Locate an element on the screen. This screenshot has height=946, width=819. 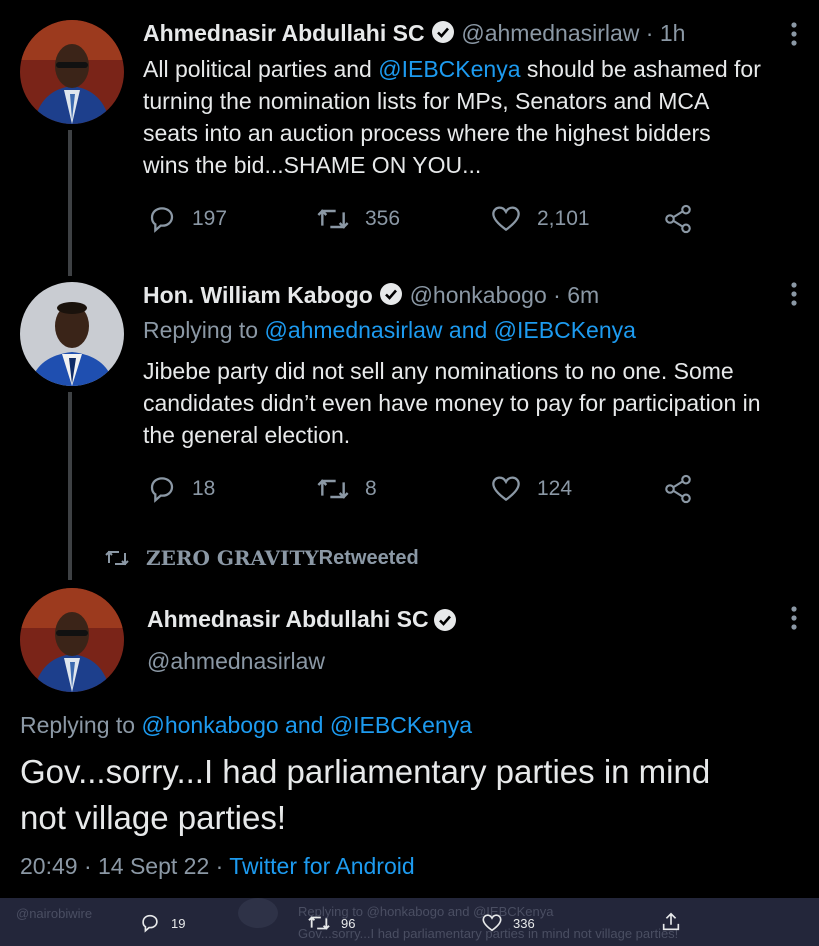
tweet-text-part: All political parties and is located at coordinates (261, 69).